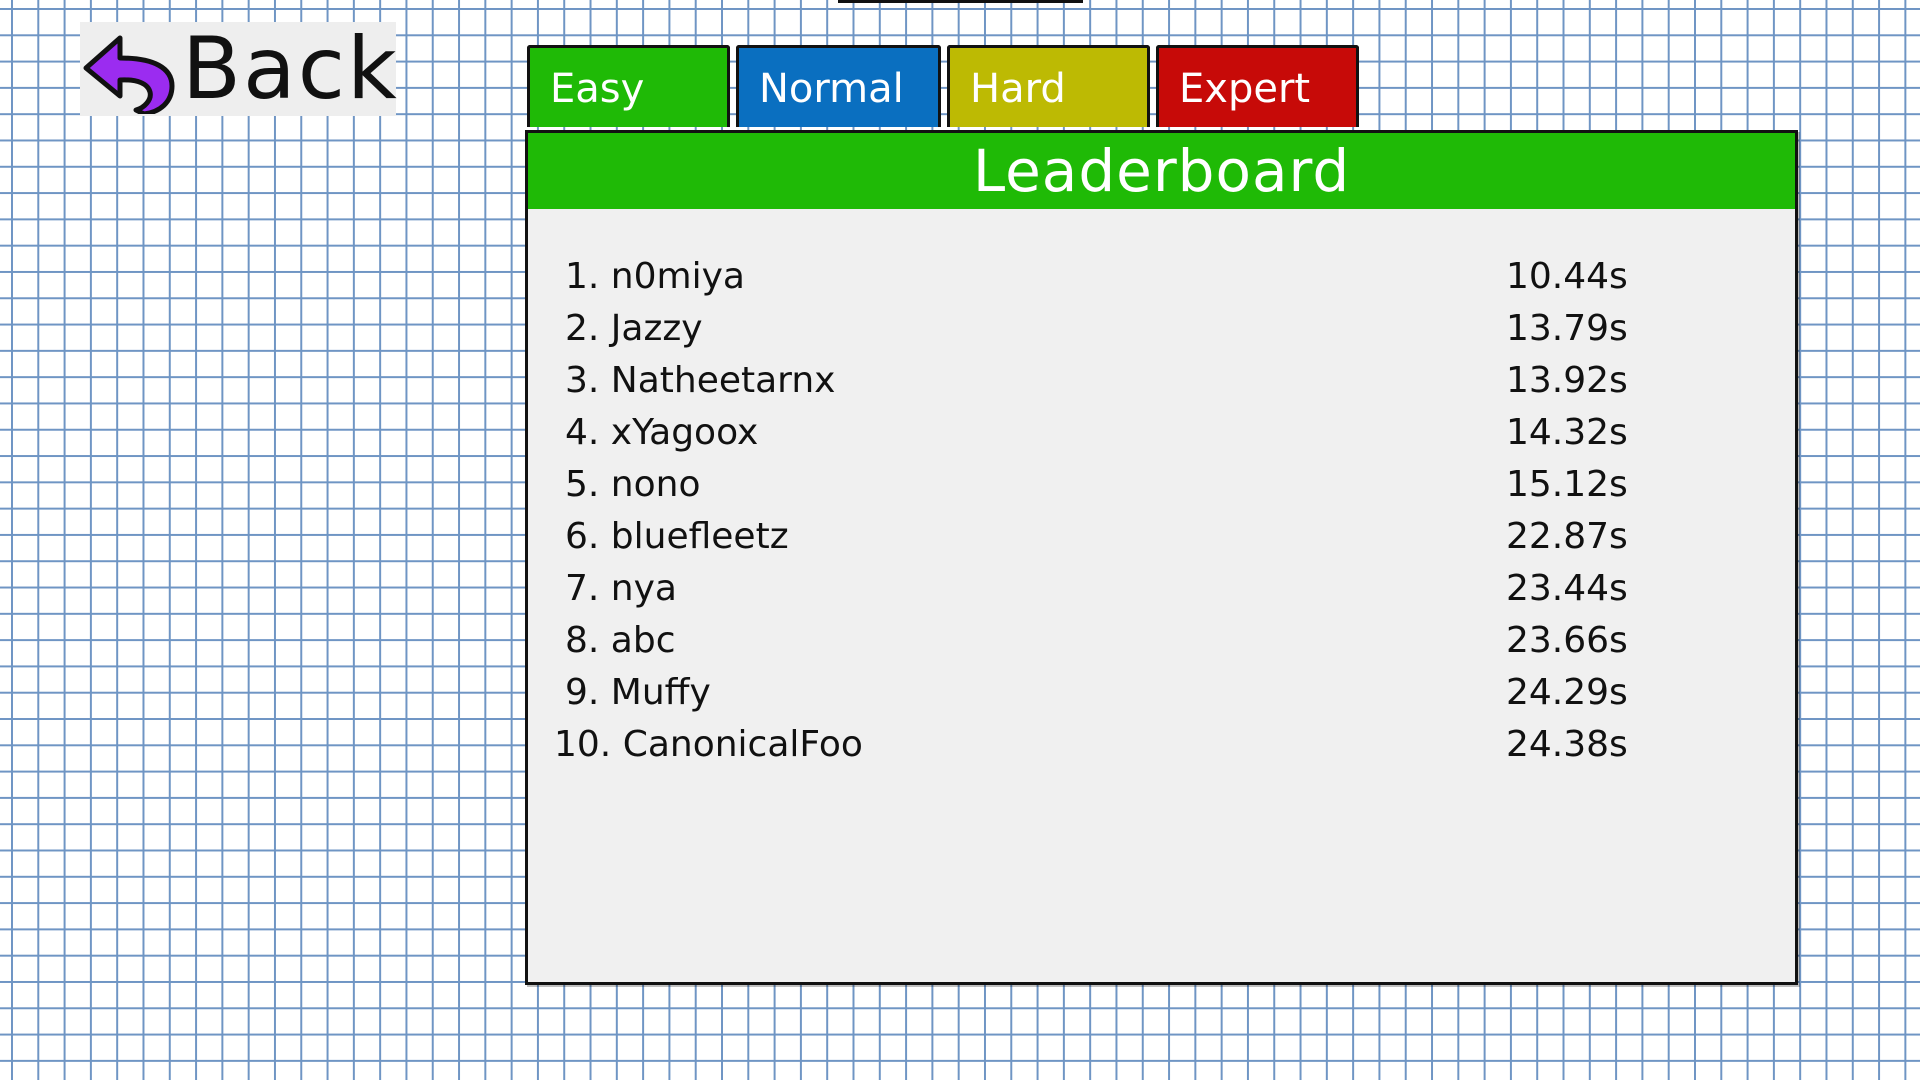 Image resolution: width=1920 pixels, height=1080 pixels. What do you see at coordinates (1161, 381) in the screenshot?
I see `leaderboard-entry: 3. Natheetarnx 13.92s` at bounding box center [1161, 381].